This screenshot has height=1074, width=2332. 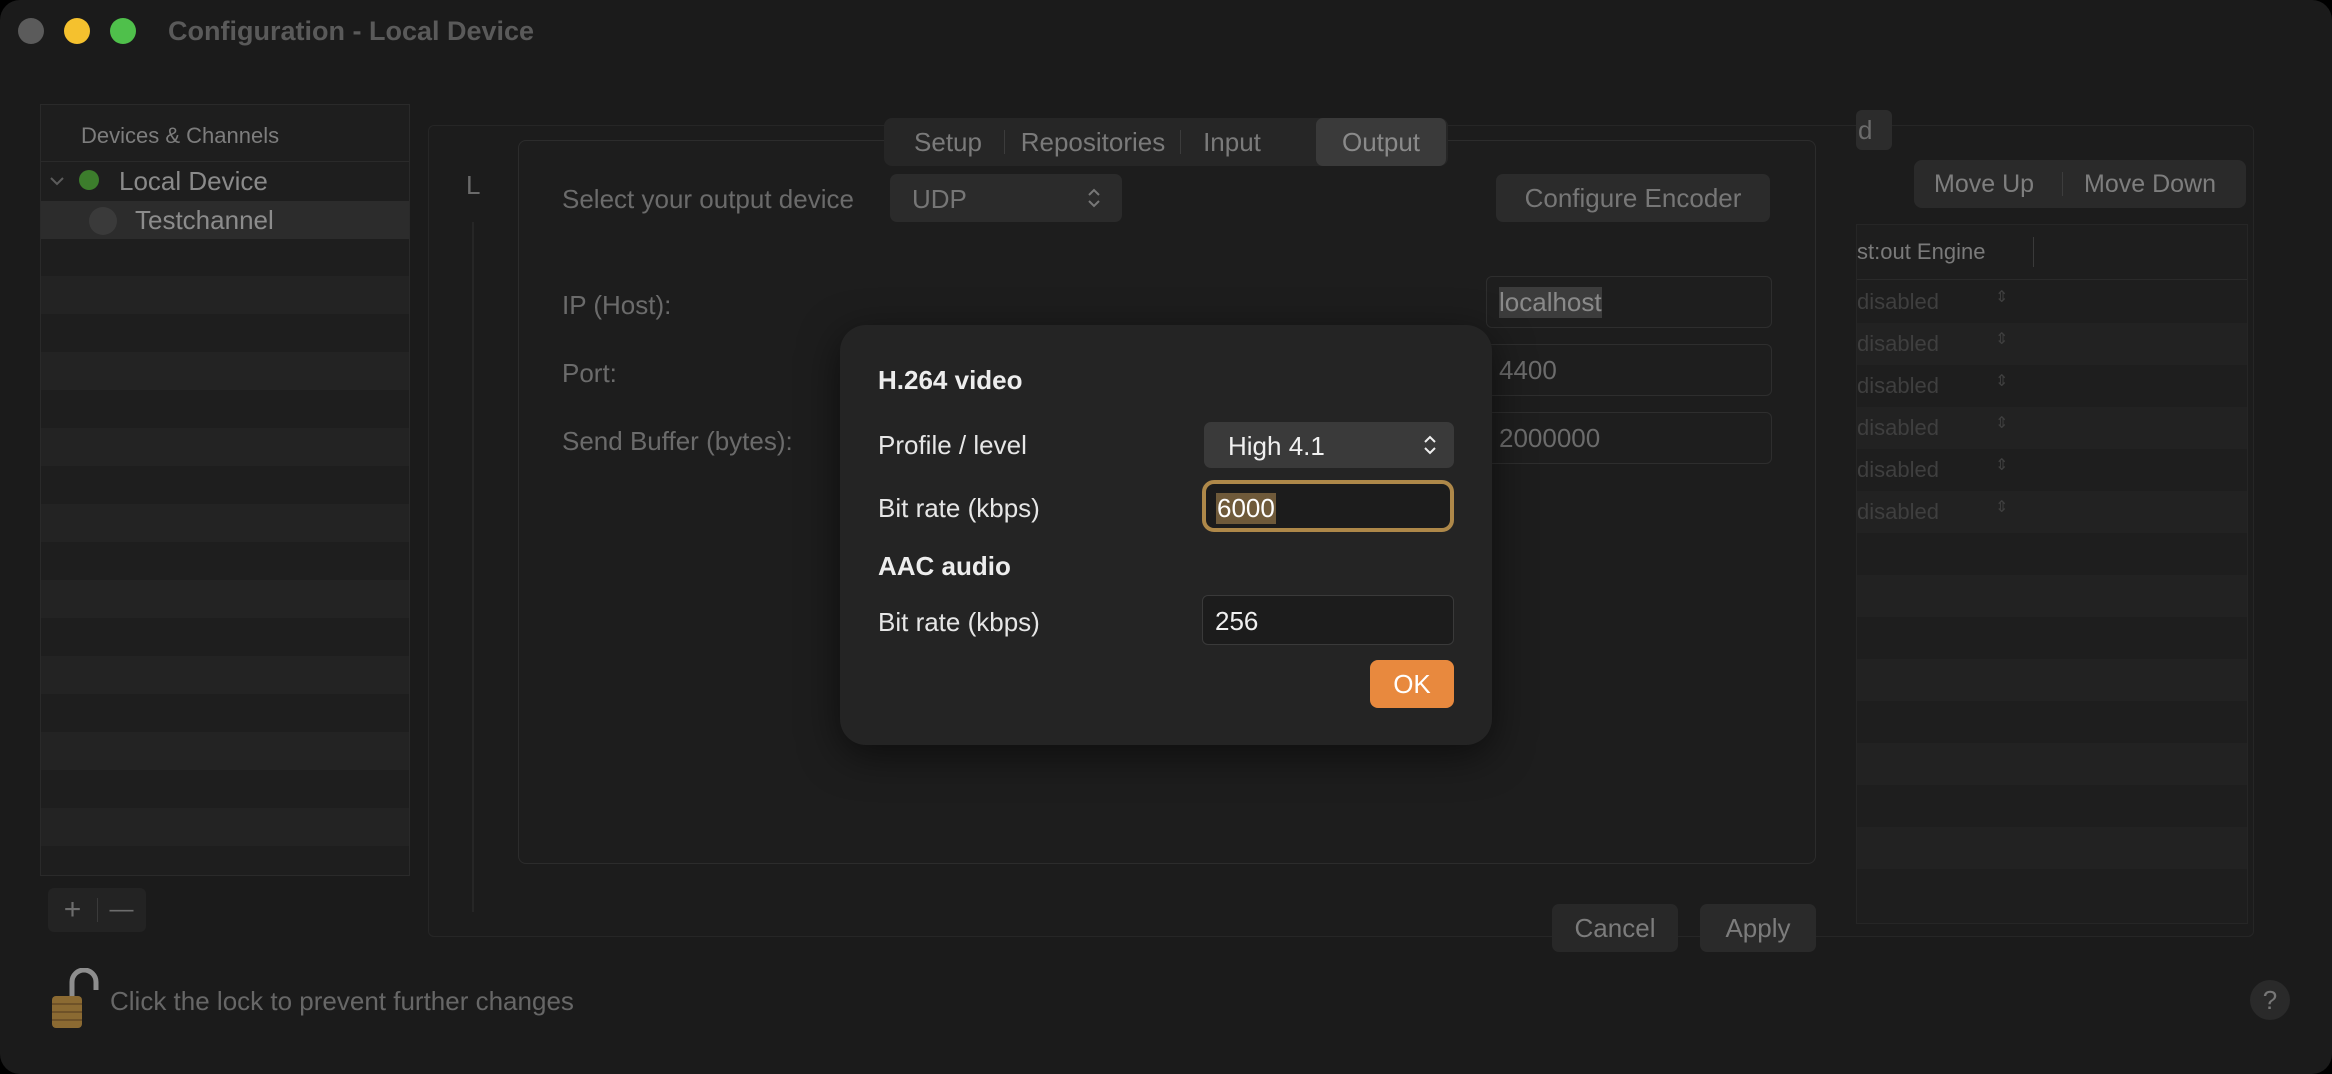 What do you see at coordinates (948, 142) in the screenshot?
I see `tab-setup: Setup` at bounding box center [948, 142].